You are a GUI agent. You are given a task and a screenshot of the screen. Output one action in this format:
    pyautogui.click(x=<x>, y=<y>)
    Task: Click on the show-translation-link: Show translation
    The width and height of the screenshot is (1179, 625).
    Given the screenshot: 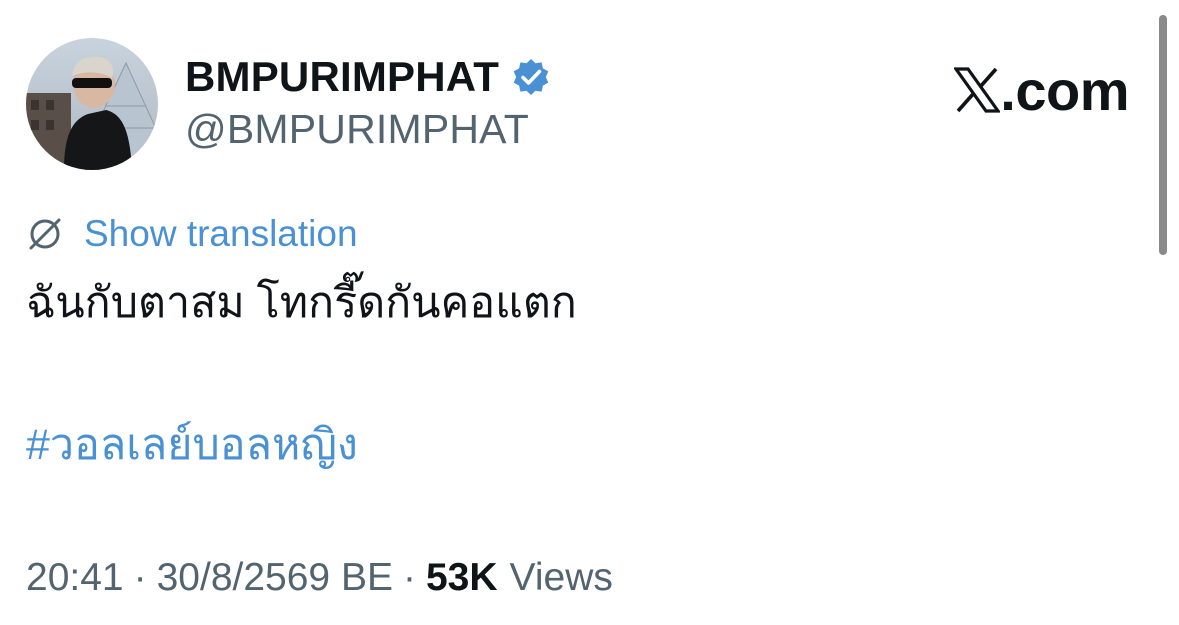 What is the action you would take?
    pyautogui.click(x=221, y=234)
    